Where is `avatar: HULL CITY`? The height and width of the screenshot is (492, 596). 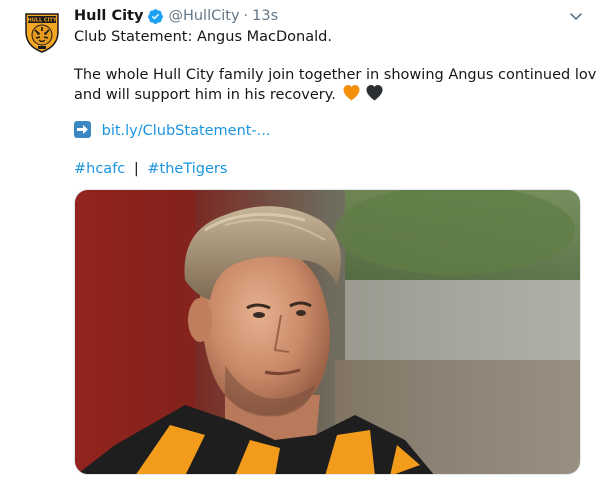
avatar: HULL CITY is located at coordinates (42, 30).